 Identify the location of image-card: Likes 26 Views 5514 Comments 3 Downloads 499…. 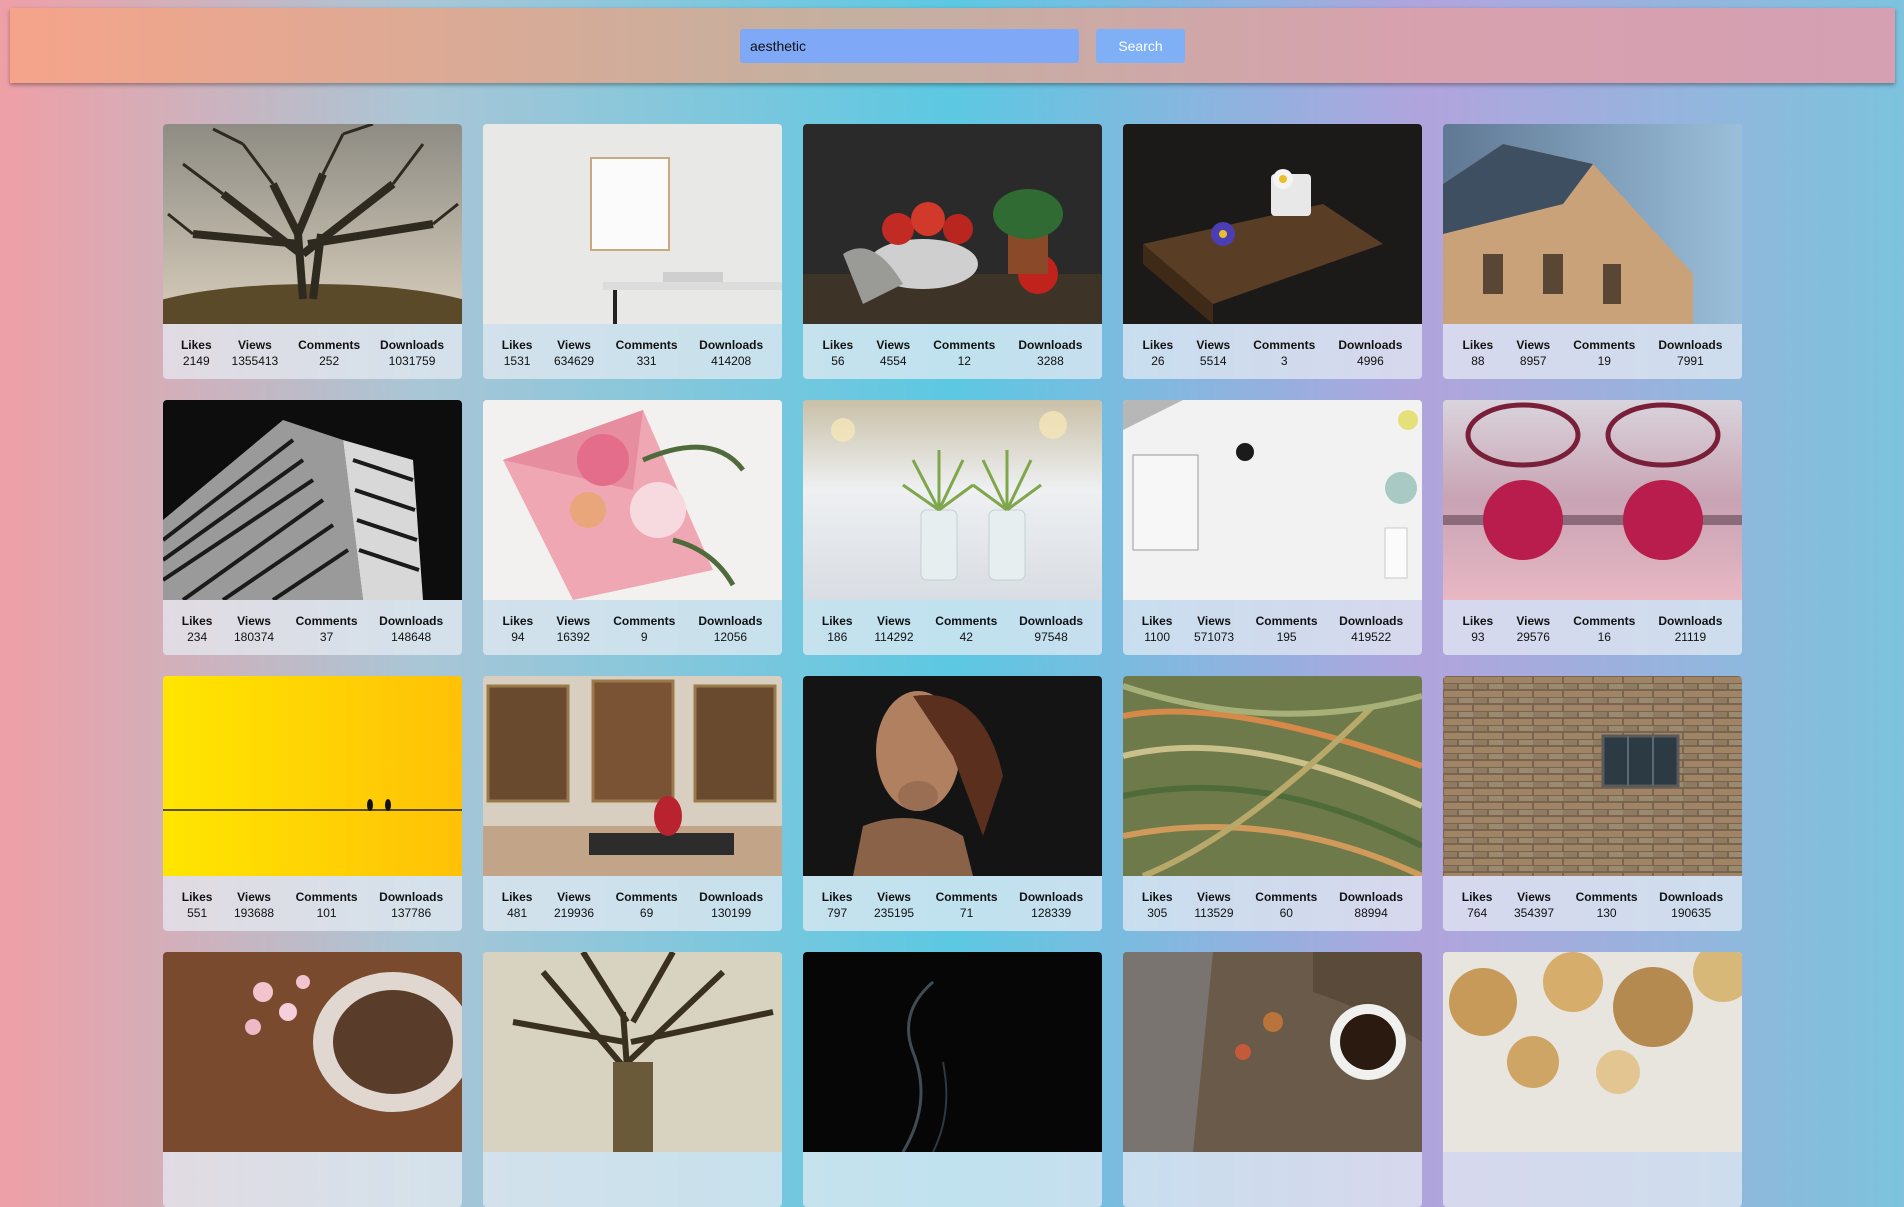
(1272, 251).